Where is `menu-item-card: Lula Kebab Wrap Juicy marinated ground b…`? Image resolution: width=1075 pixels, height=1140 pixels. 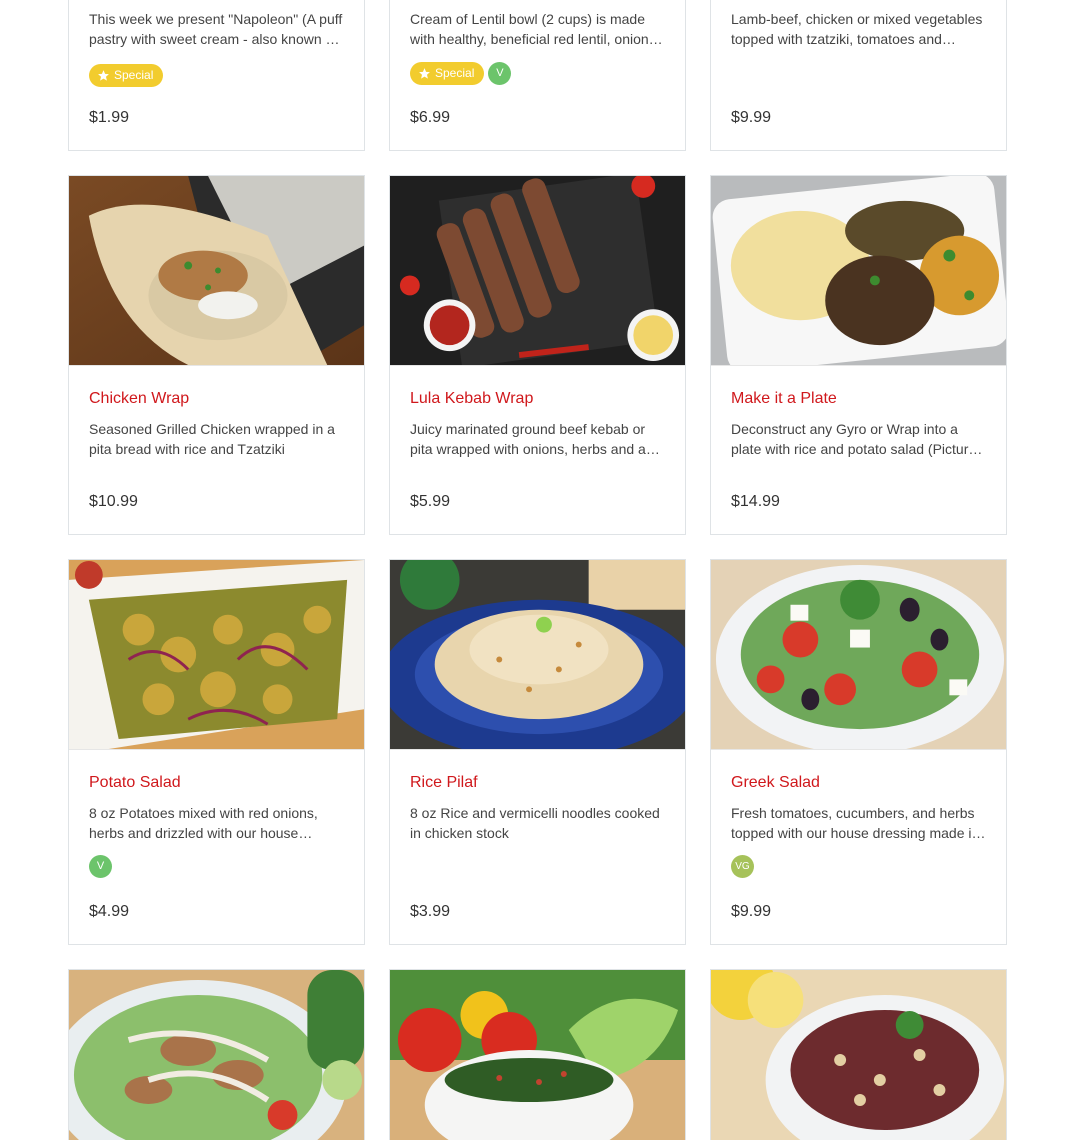 menu-item-card: Lula Kebab Wrap Juicy marinated ground b… is located at coordinates (537, 355).